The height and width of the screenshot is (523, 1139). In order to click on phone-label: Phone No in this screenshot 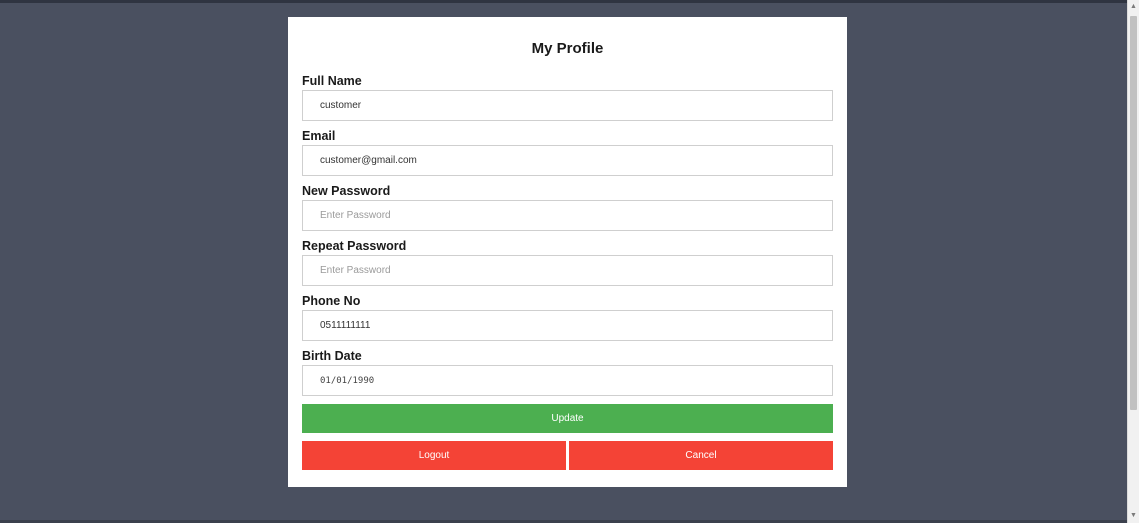, I will do `click(331, 301)`.